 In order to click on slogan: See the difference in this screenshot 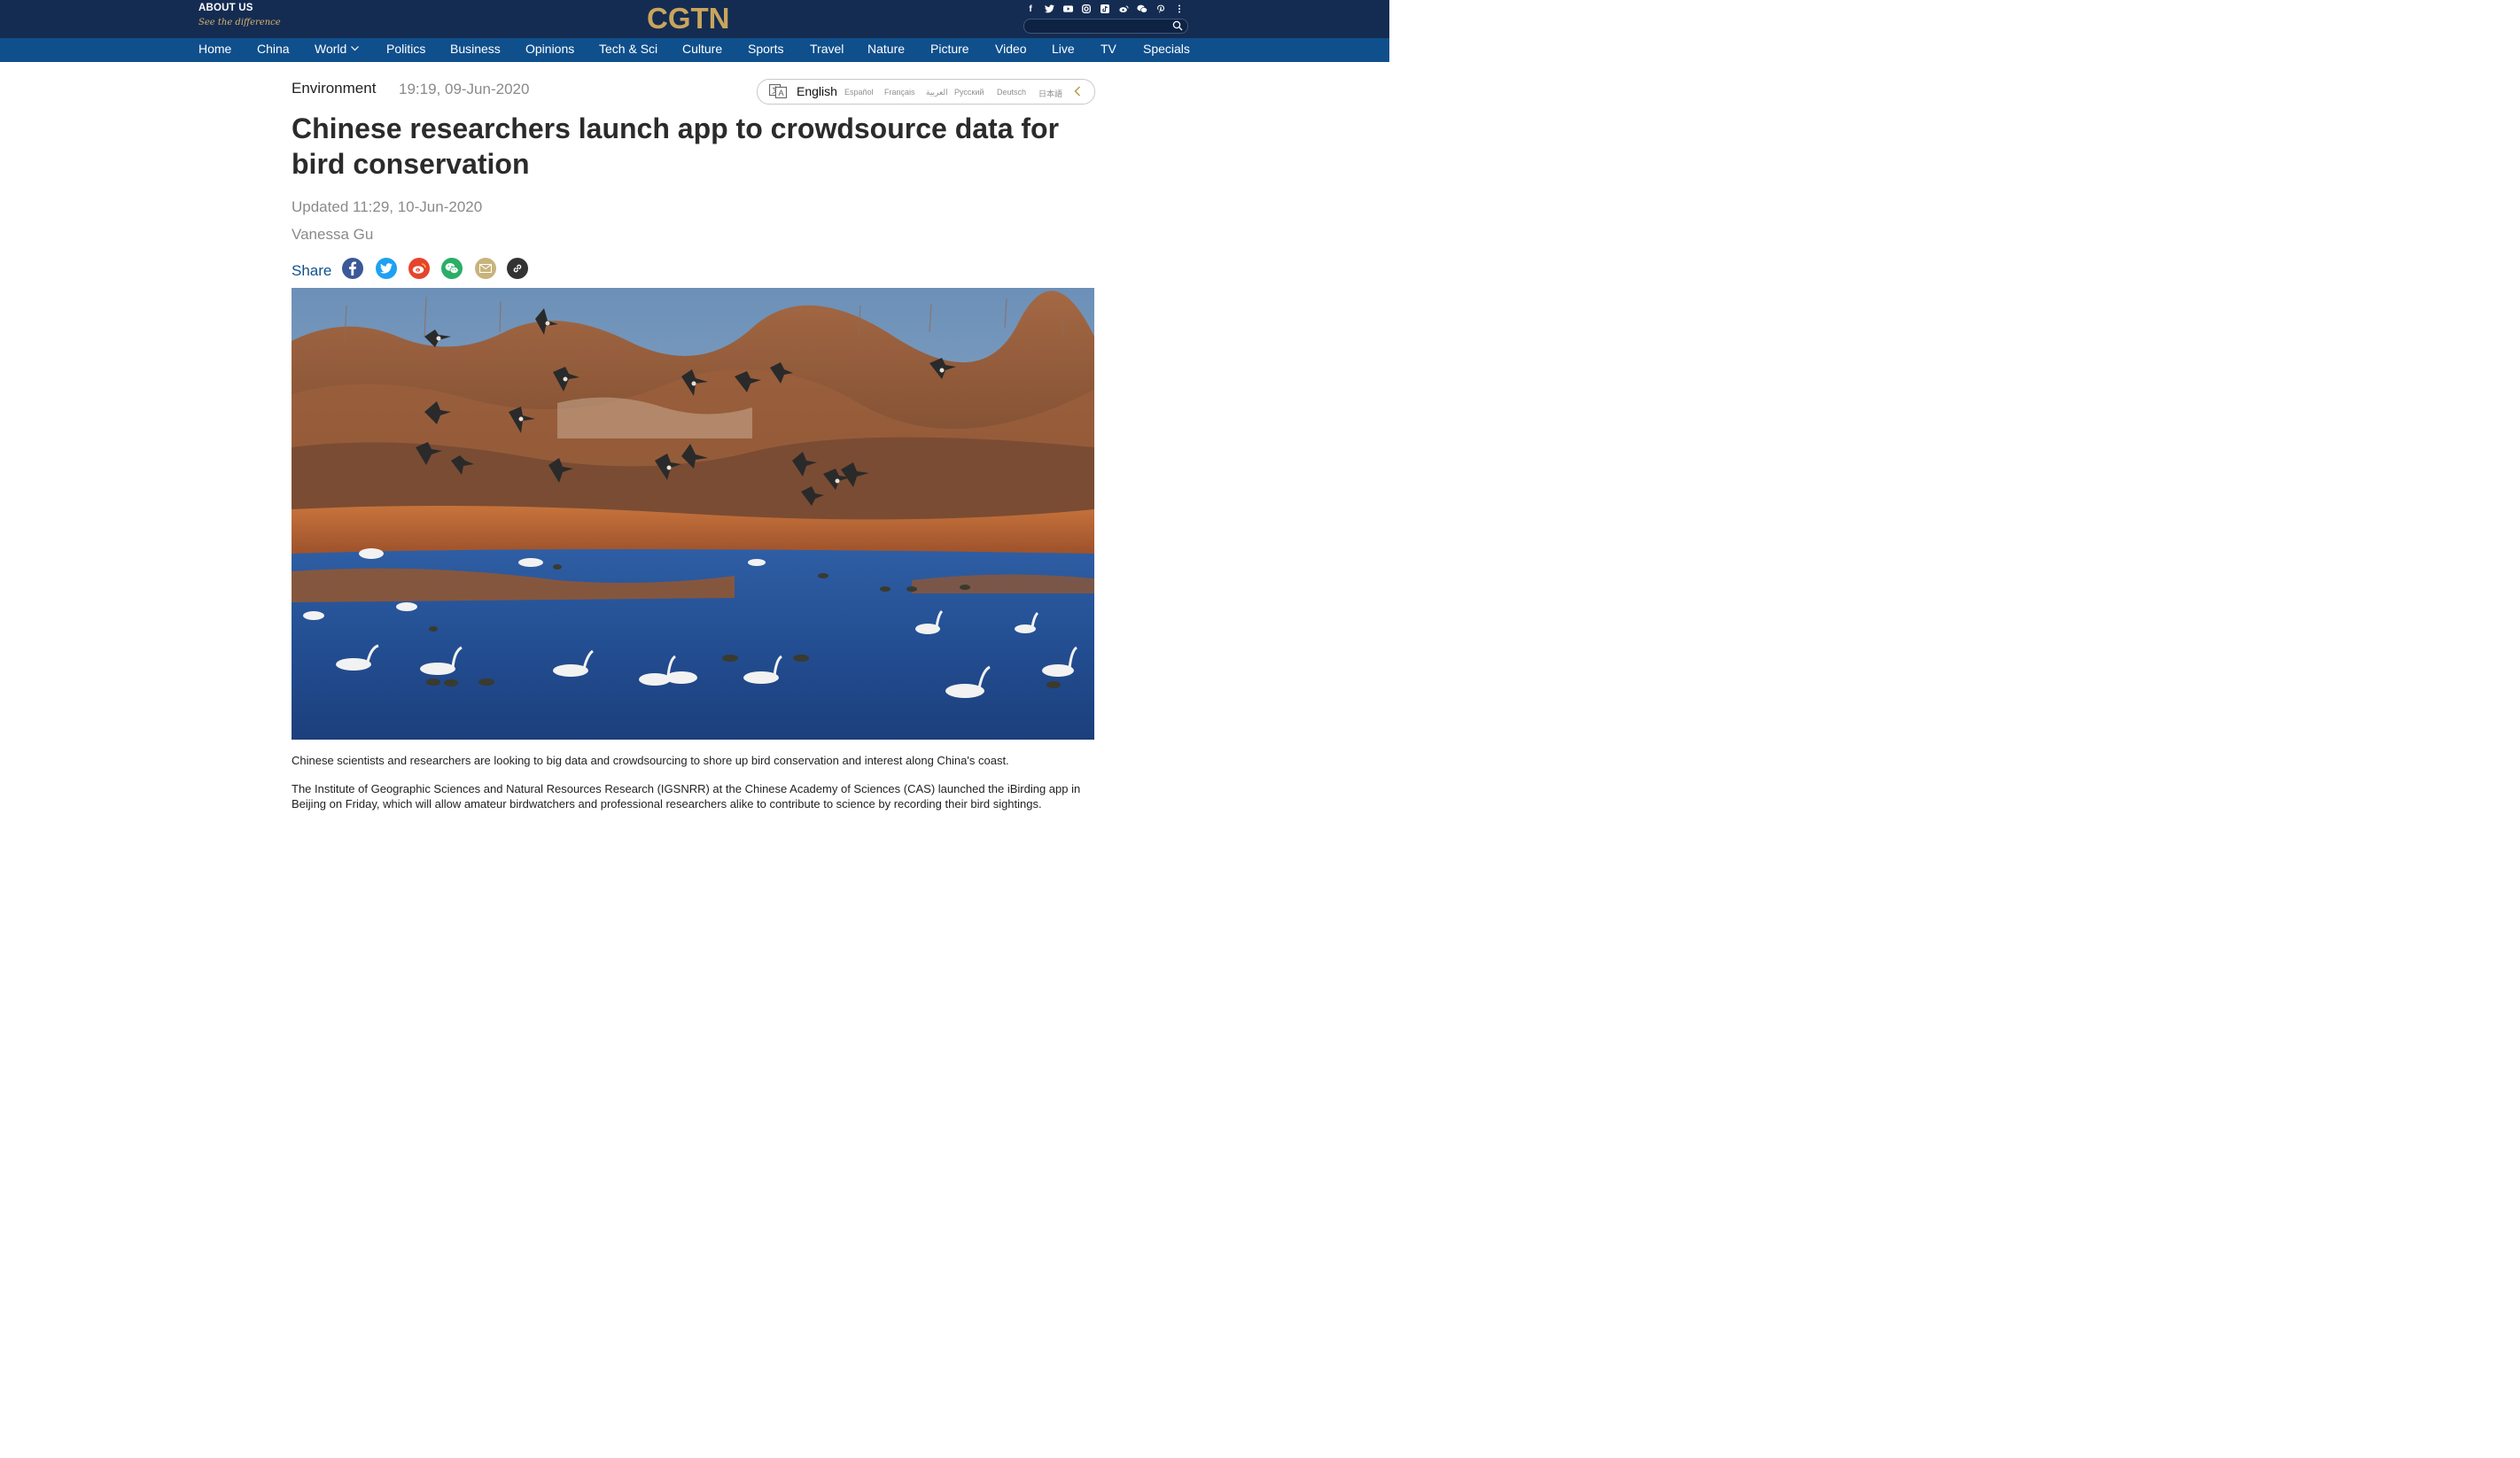, I will do `click(239, 22)`.